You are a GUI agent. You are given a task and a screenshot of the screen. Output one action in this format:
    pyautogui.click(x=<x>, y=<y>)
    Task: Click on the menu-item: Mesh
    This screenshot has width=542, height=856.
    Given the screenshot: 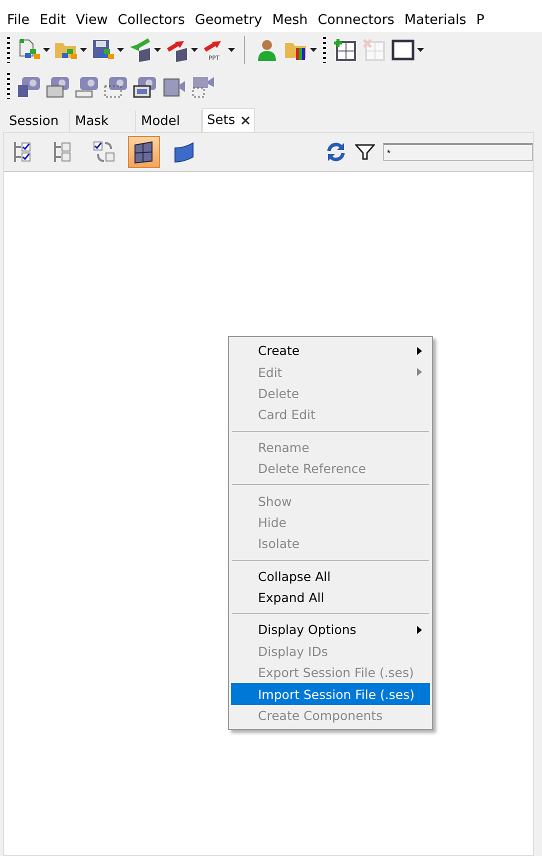 What is the action you would take?
    pyautogui.click(x=290, y=20)
    